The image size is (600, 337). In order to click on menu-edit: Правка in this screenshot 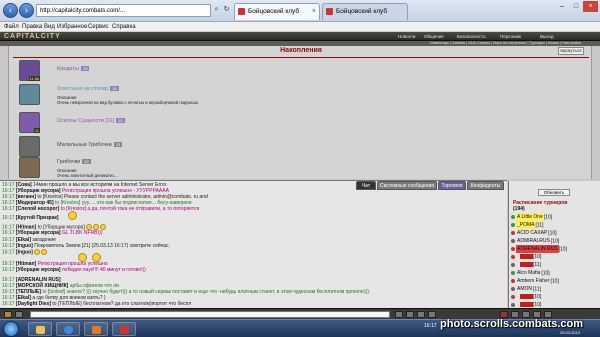, I will do `click(32, 27)`.